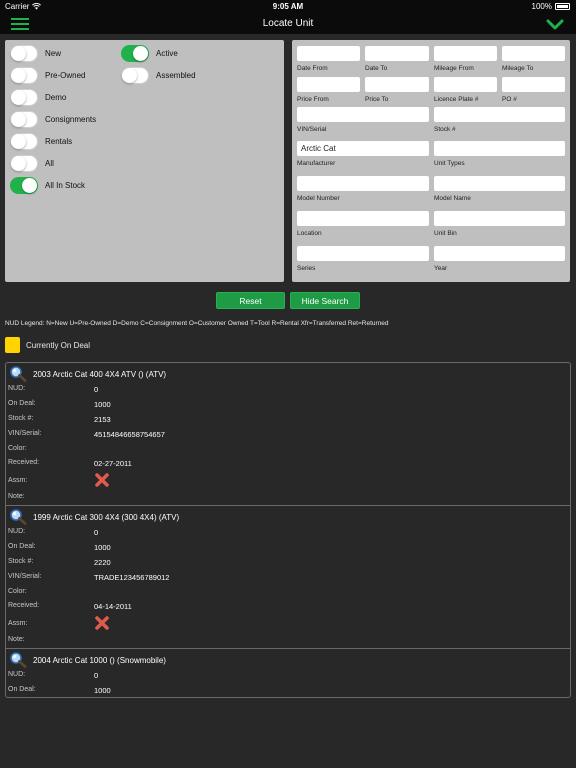 The image size is (576, 768). I want to click on manufacturer-field: Arctic Cat Manufacturer, so click(363, 154).